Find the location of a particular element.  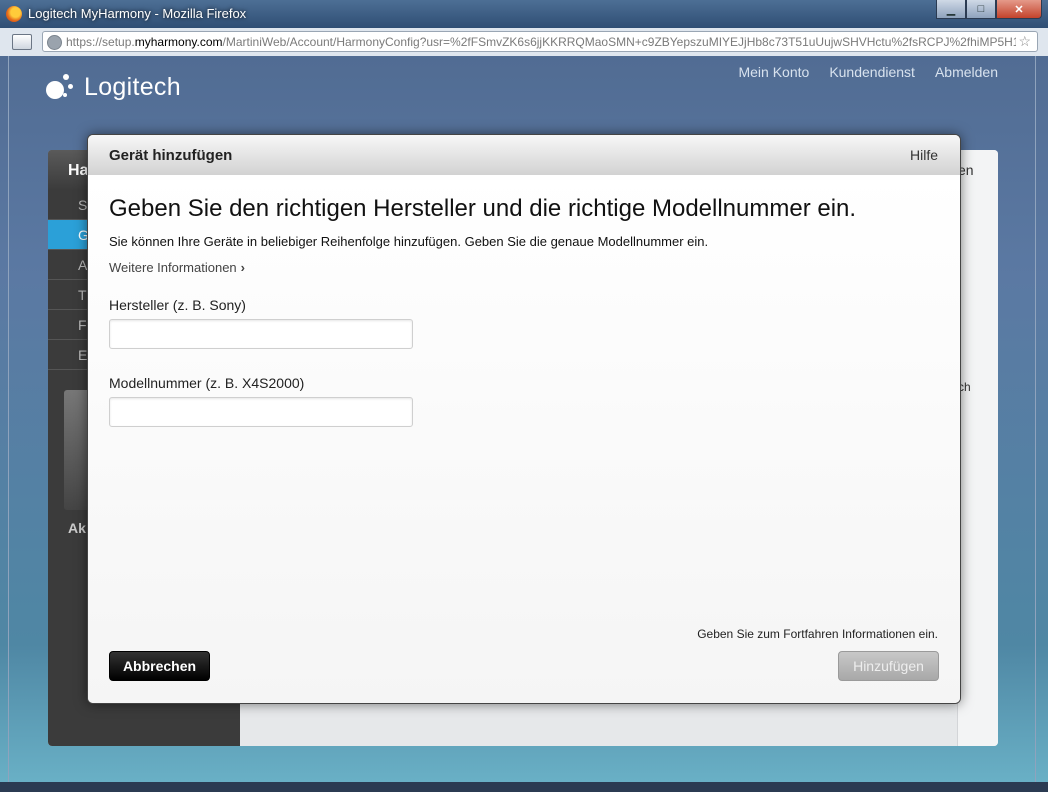

add-button: Hinzufügen is located at coordinates (888, 666).